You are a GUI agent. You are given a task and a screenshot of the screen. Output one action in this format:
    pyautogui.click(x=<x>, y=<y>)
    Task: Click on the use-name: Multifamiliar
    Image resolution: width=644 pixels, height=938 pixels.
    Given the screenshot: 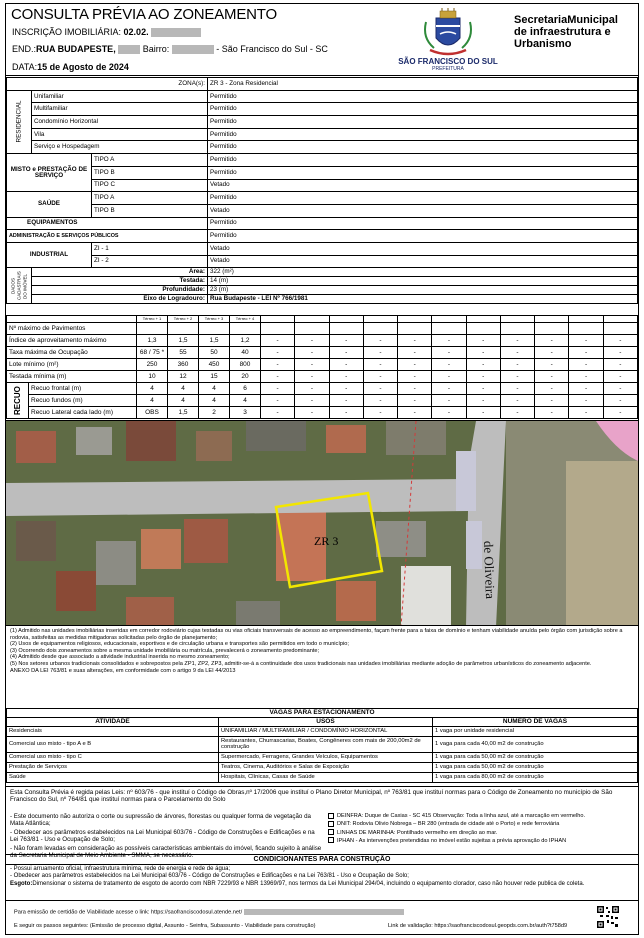 What is the action you would take?
    pyautogui.click(x=119, y=109)
    